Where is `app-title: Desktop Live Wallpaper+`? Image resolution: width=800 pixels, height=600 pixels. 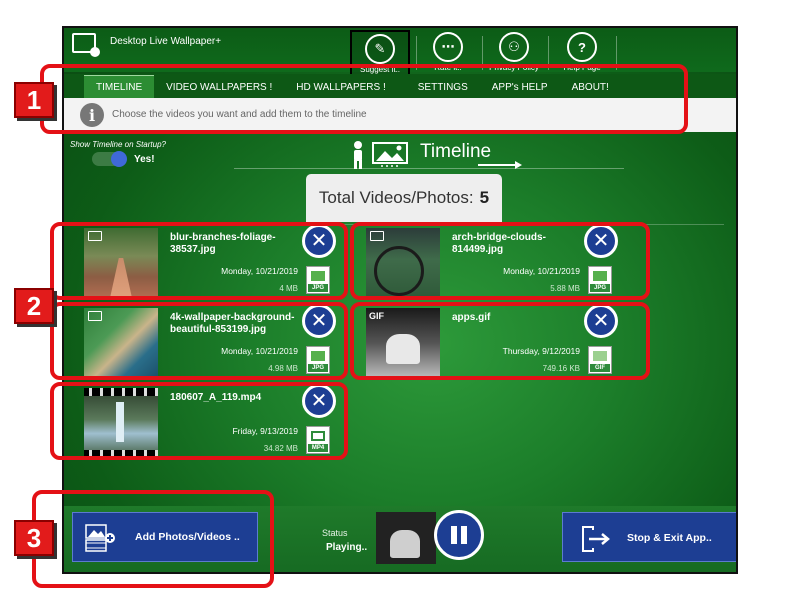 app-title: Desktop Live Wallpaper+ is located at coordinates (166, 41).